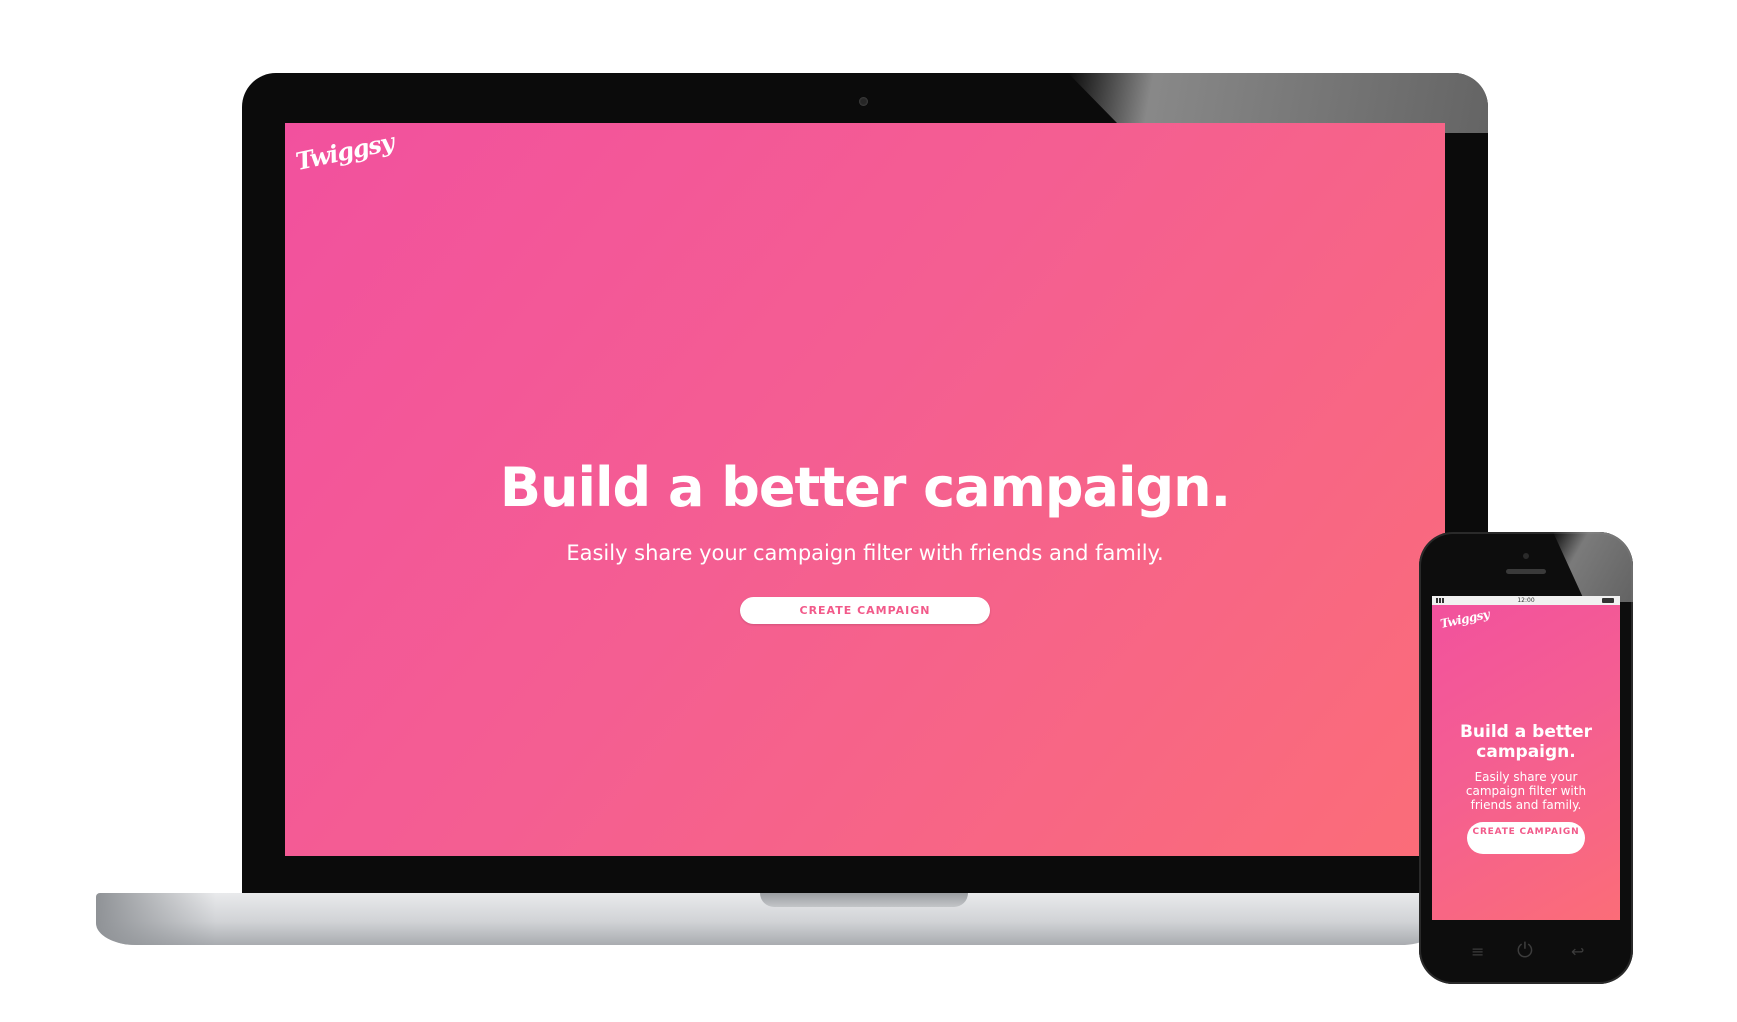 Image resolution: width=1737 pixels, height=1022 pixels. Describe the element at coordinates (1577, 951) in the screenshot. I see `back-icon: ↩` at that location.